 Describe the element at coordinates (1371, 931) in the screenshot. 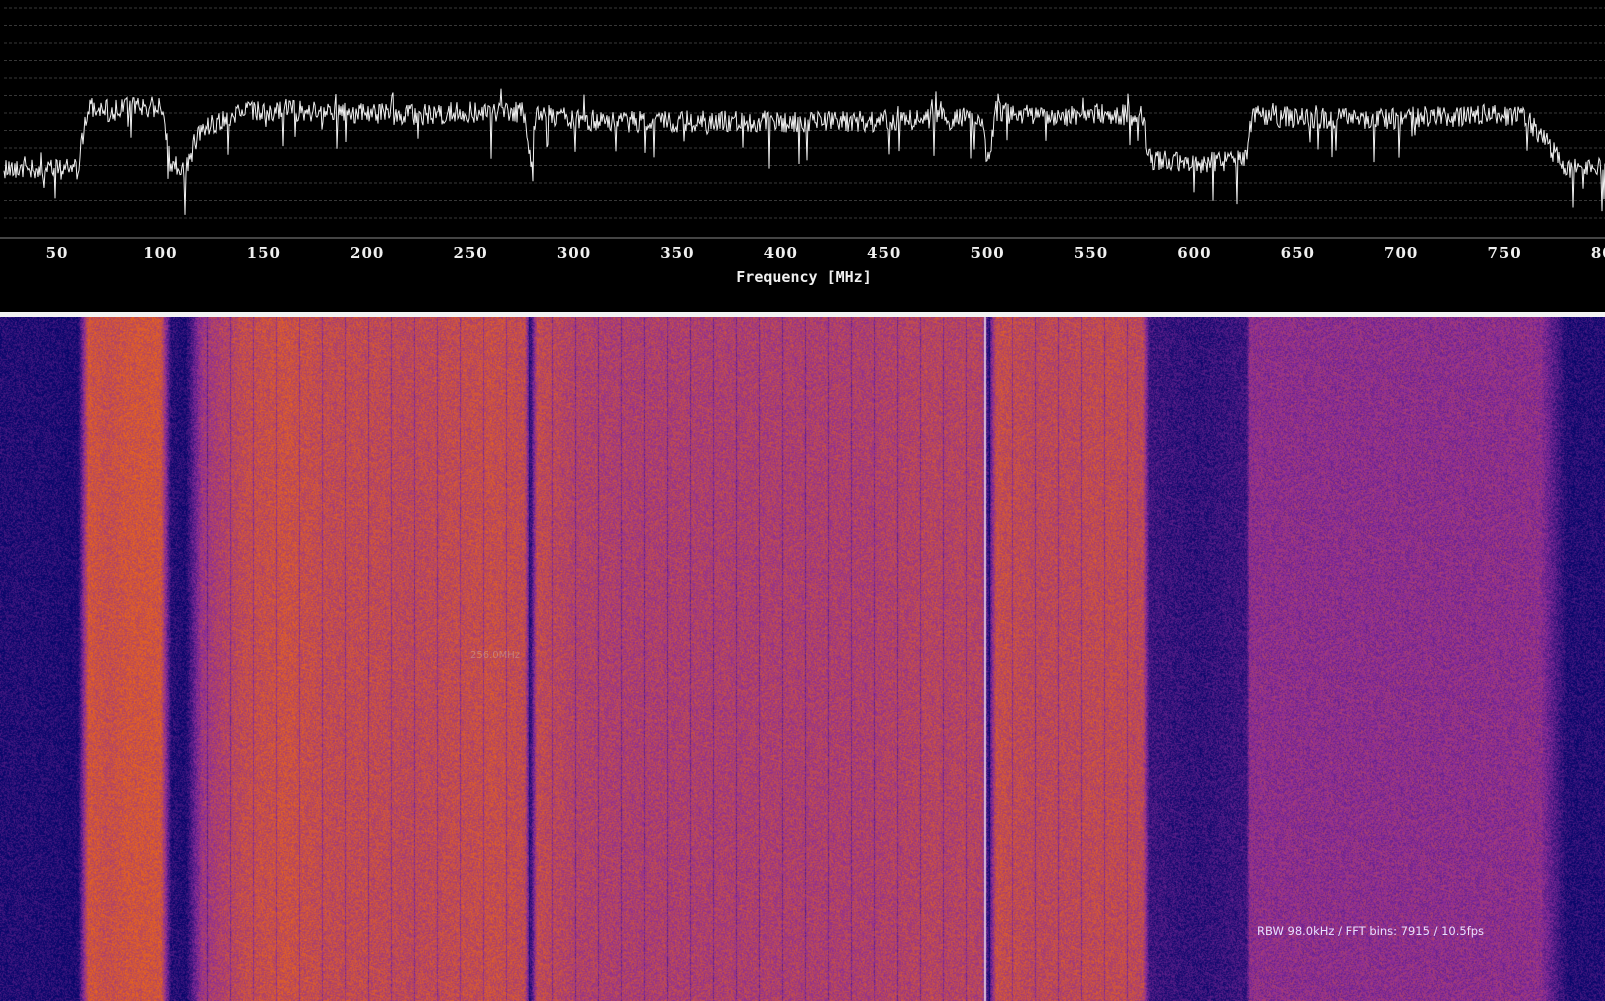

I see `status-readout: RBW 98.0kHz / FFT bins: 7915 / 10.5fps` at that location.